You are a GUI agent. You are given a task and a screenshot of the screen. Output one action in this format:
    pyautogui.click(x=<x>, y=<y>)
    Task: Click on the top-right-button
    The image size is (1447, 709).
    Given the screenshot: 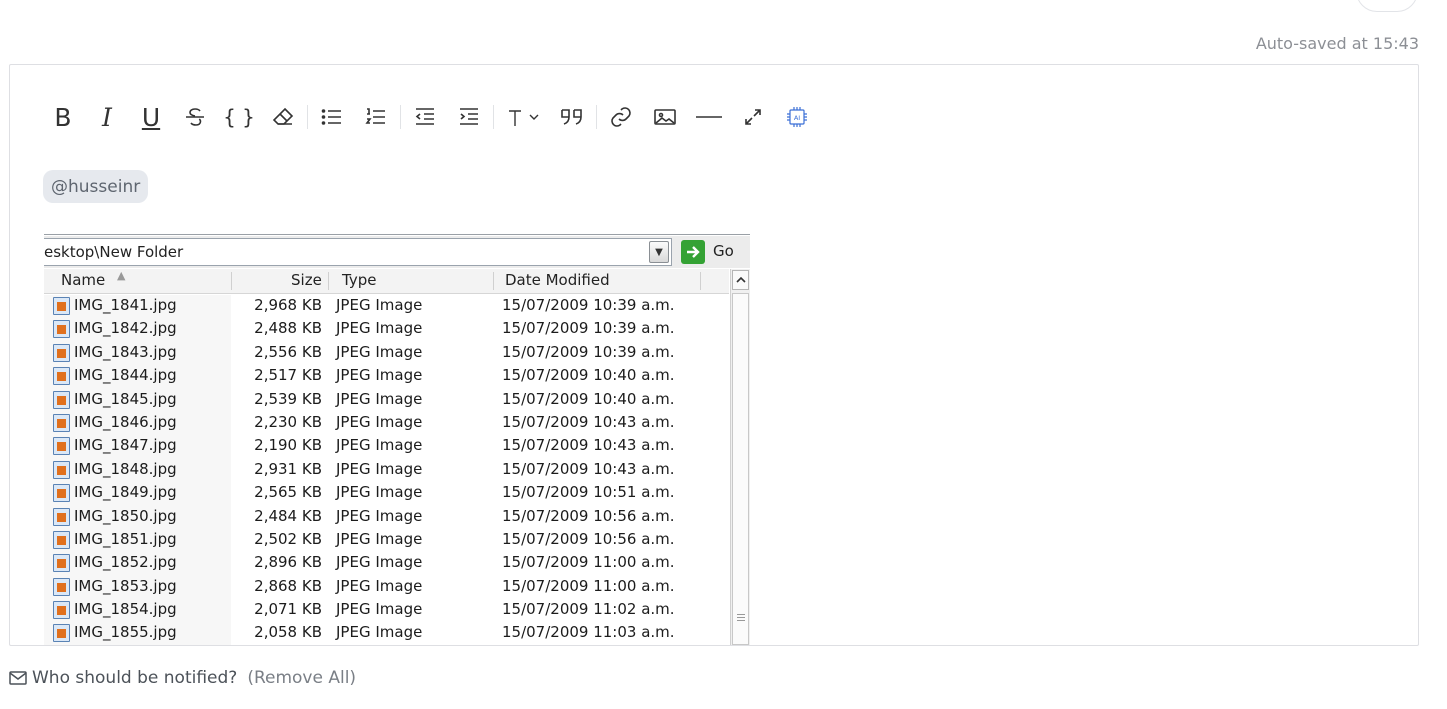 What is the action you would take?
    pyautogui.click(x=1387, y=6)
    